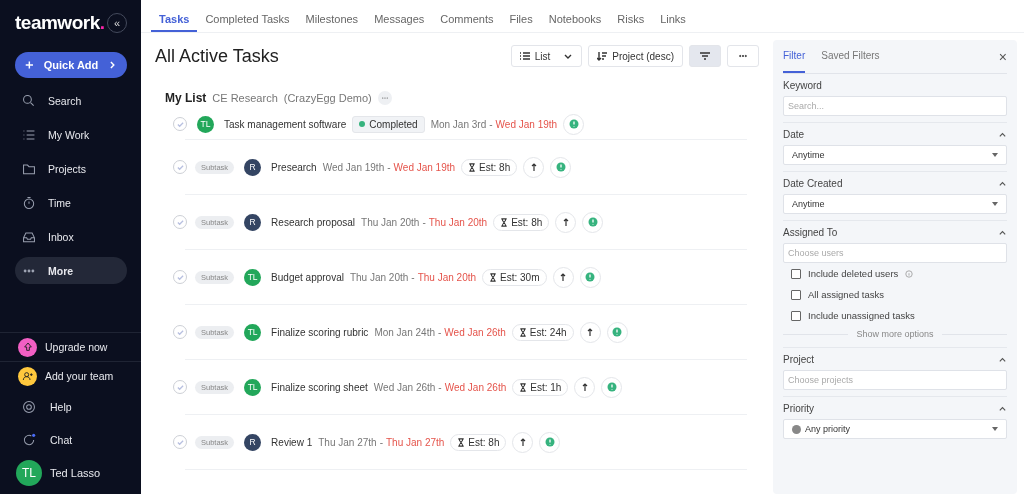 Image resolution: width=1024 pixels, height=494 pixels. What do you see at coordinates (71, 168) in the screenshot?
I see `sidebar-item: Projects` at bounding box center [71, 168].